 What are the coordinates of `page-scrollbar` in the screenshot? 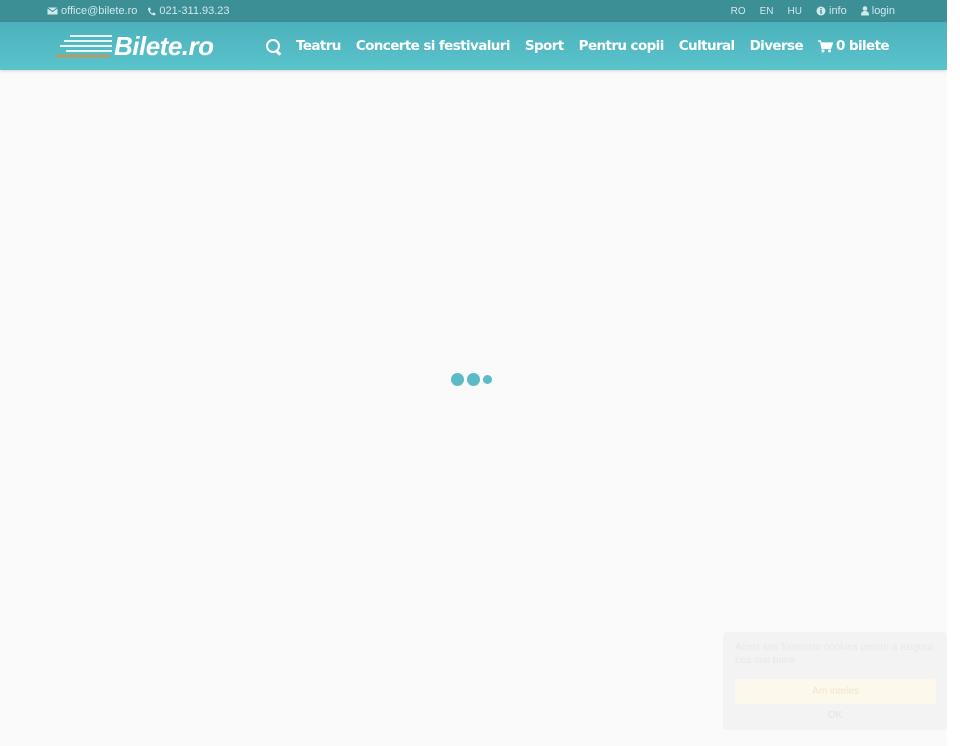 It's located at (953, 373).